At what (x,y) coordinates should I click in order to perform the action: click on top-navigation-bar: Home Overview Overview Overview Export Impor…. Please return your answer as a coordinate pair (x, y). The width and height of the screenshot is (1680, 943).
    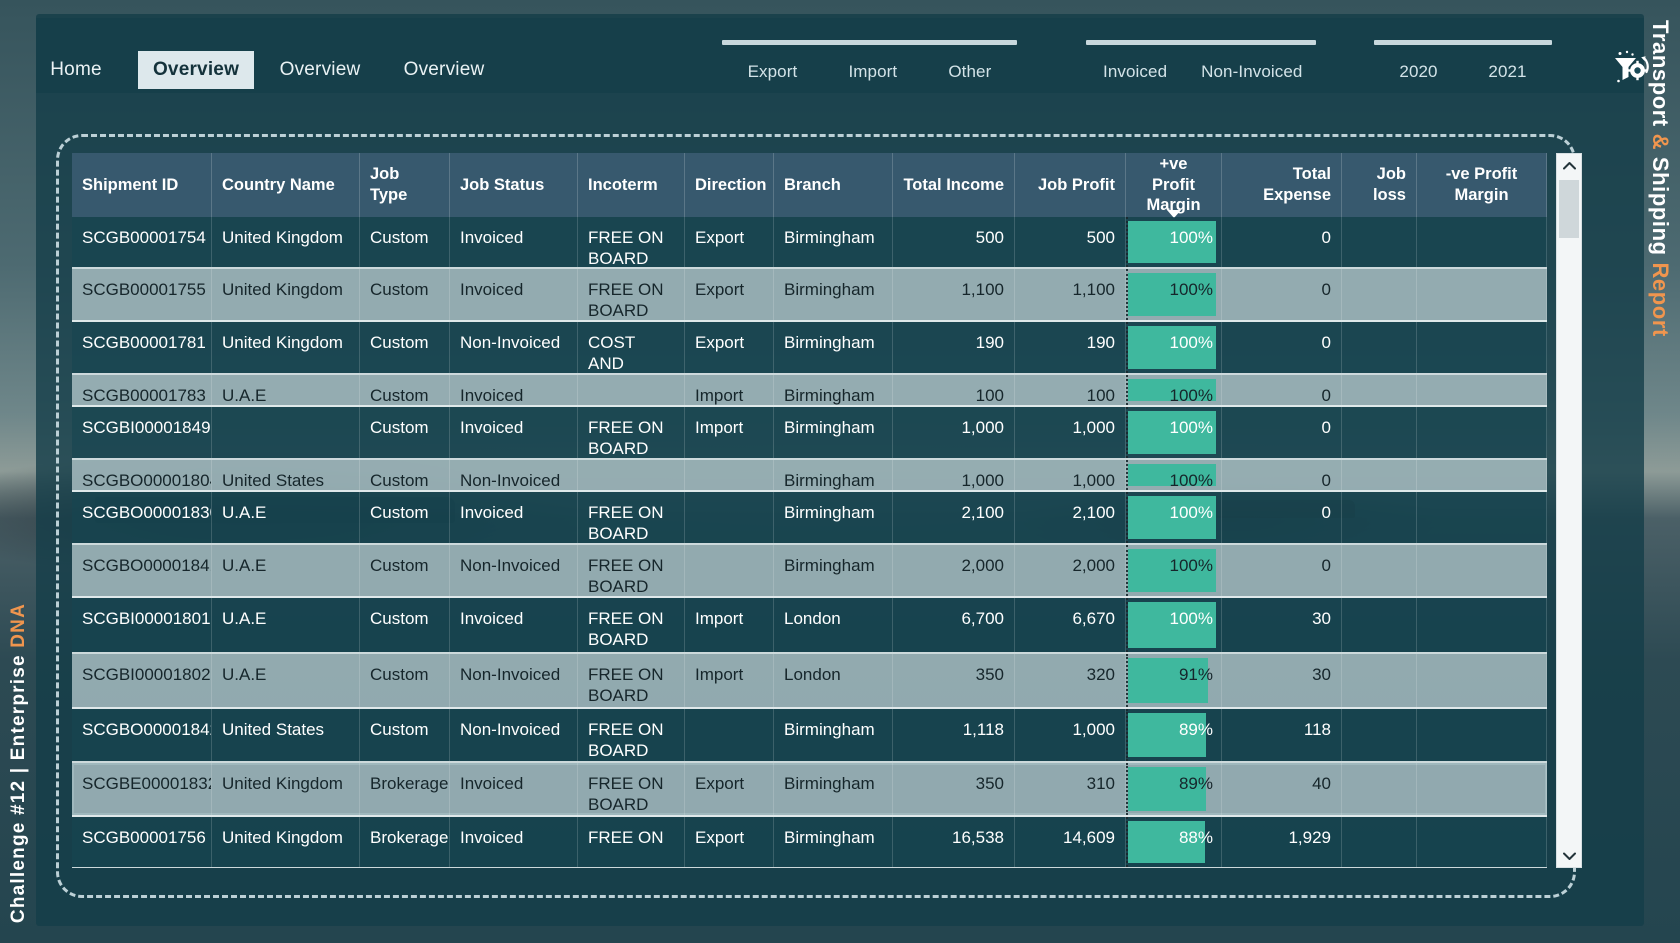
    Looking at the image, I should click on (842, 55).